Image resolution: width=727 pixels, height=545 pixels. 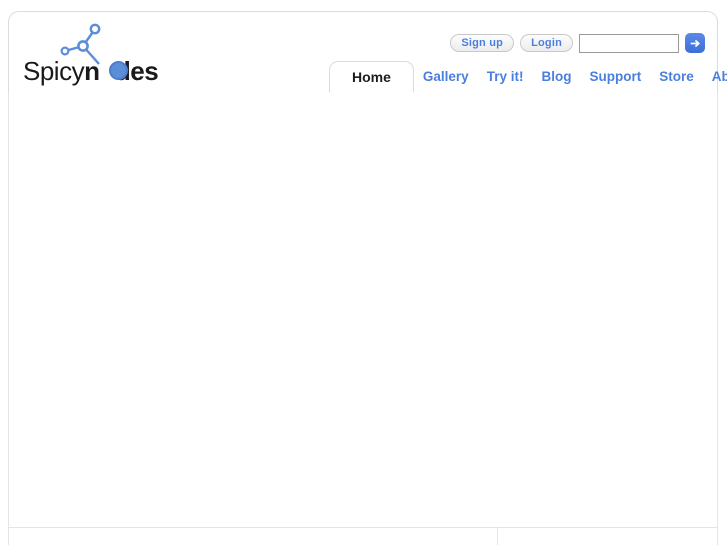 What do you see at coordinates (505, 76) in the screenshot?
I see `nav-link-try-it: Try it!` at bounding box center [505, 76].